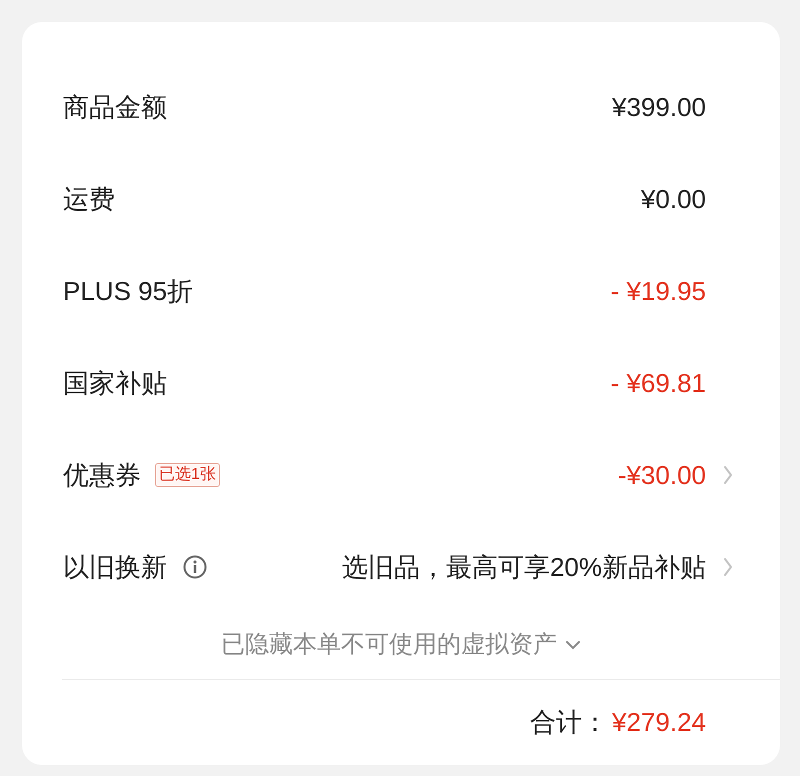 The height and width of the screenshot is (776, 800). Describe the element at coordinates (659, 722) in the screenshot. I see `total-value: ¥279.24` at that location.